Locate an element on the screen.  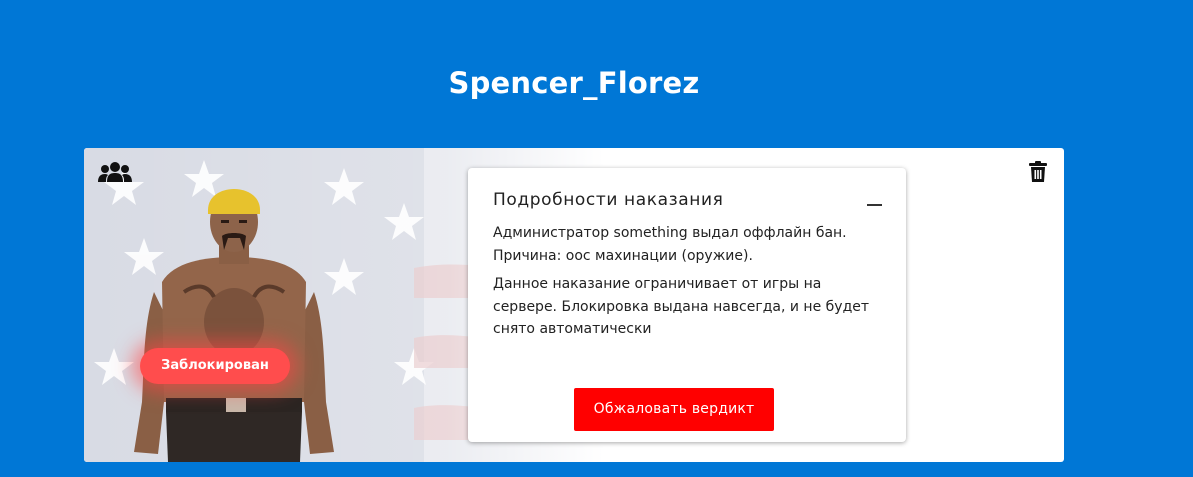
minus-icon is located at coordinates (875, 202).